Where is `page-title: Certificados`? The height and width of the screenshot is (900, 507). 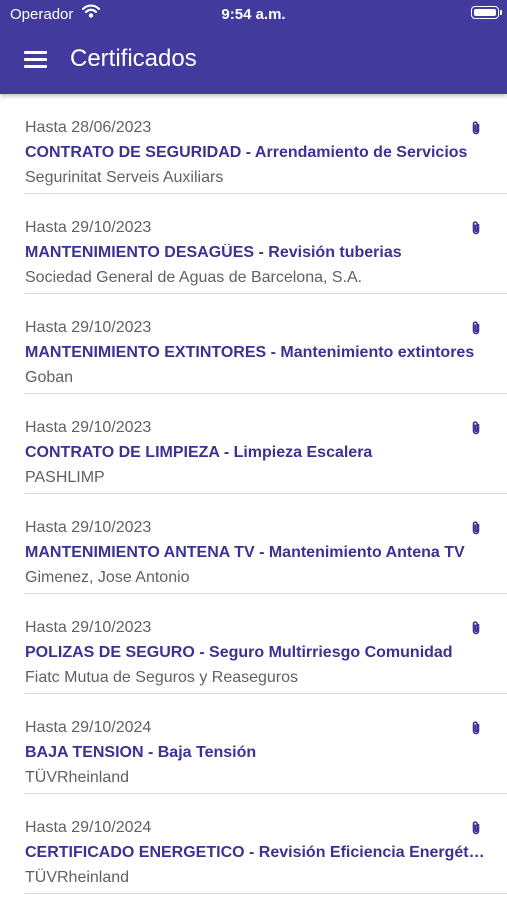 page-title: Certificados is located at coordinates (133, 58).